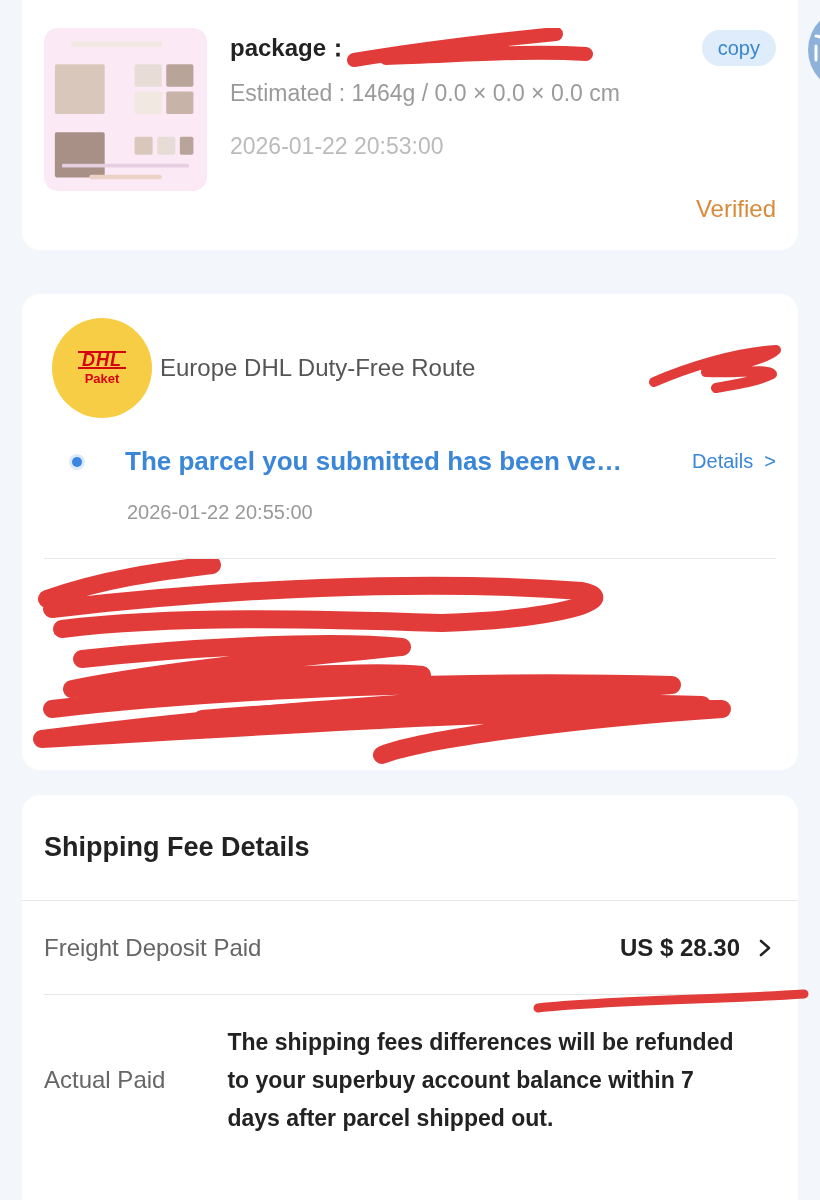  Describe the element at coordinates (220, 512) in the screenshot. I see `tracking-time: 2026-01-22 20:55:00` at that location.